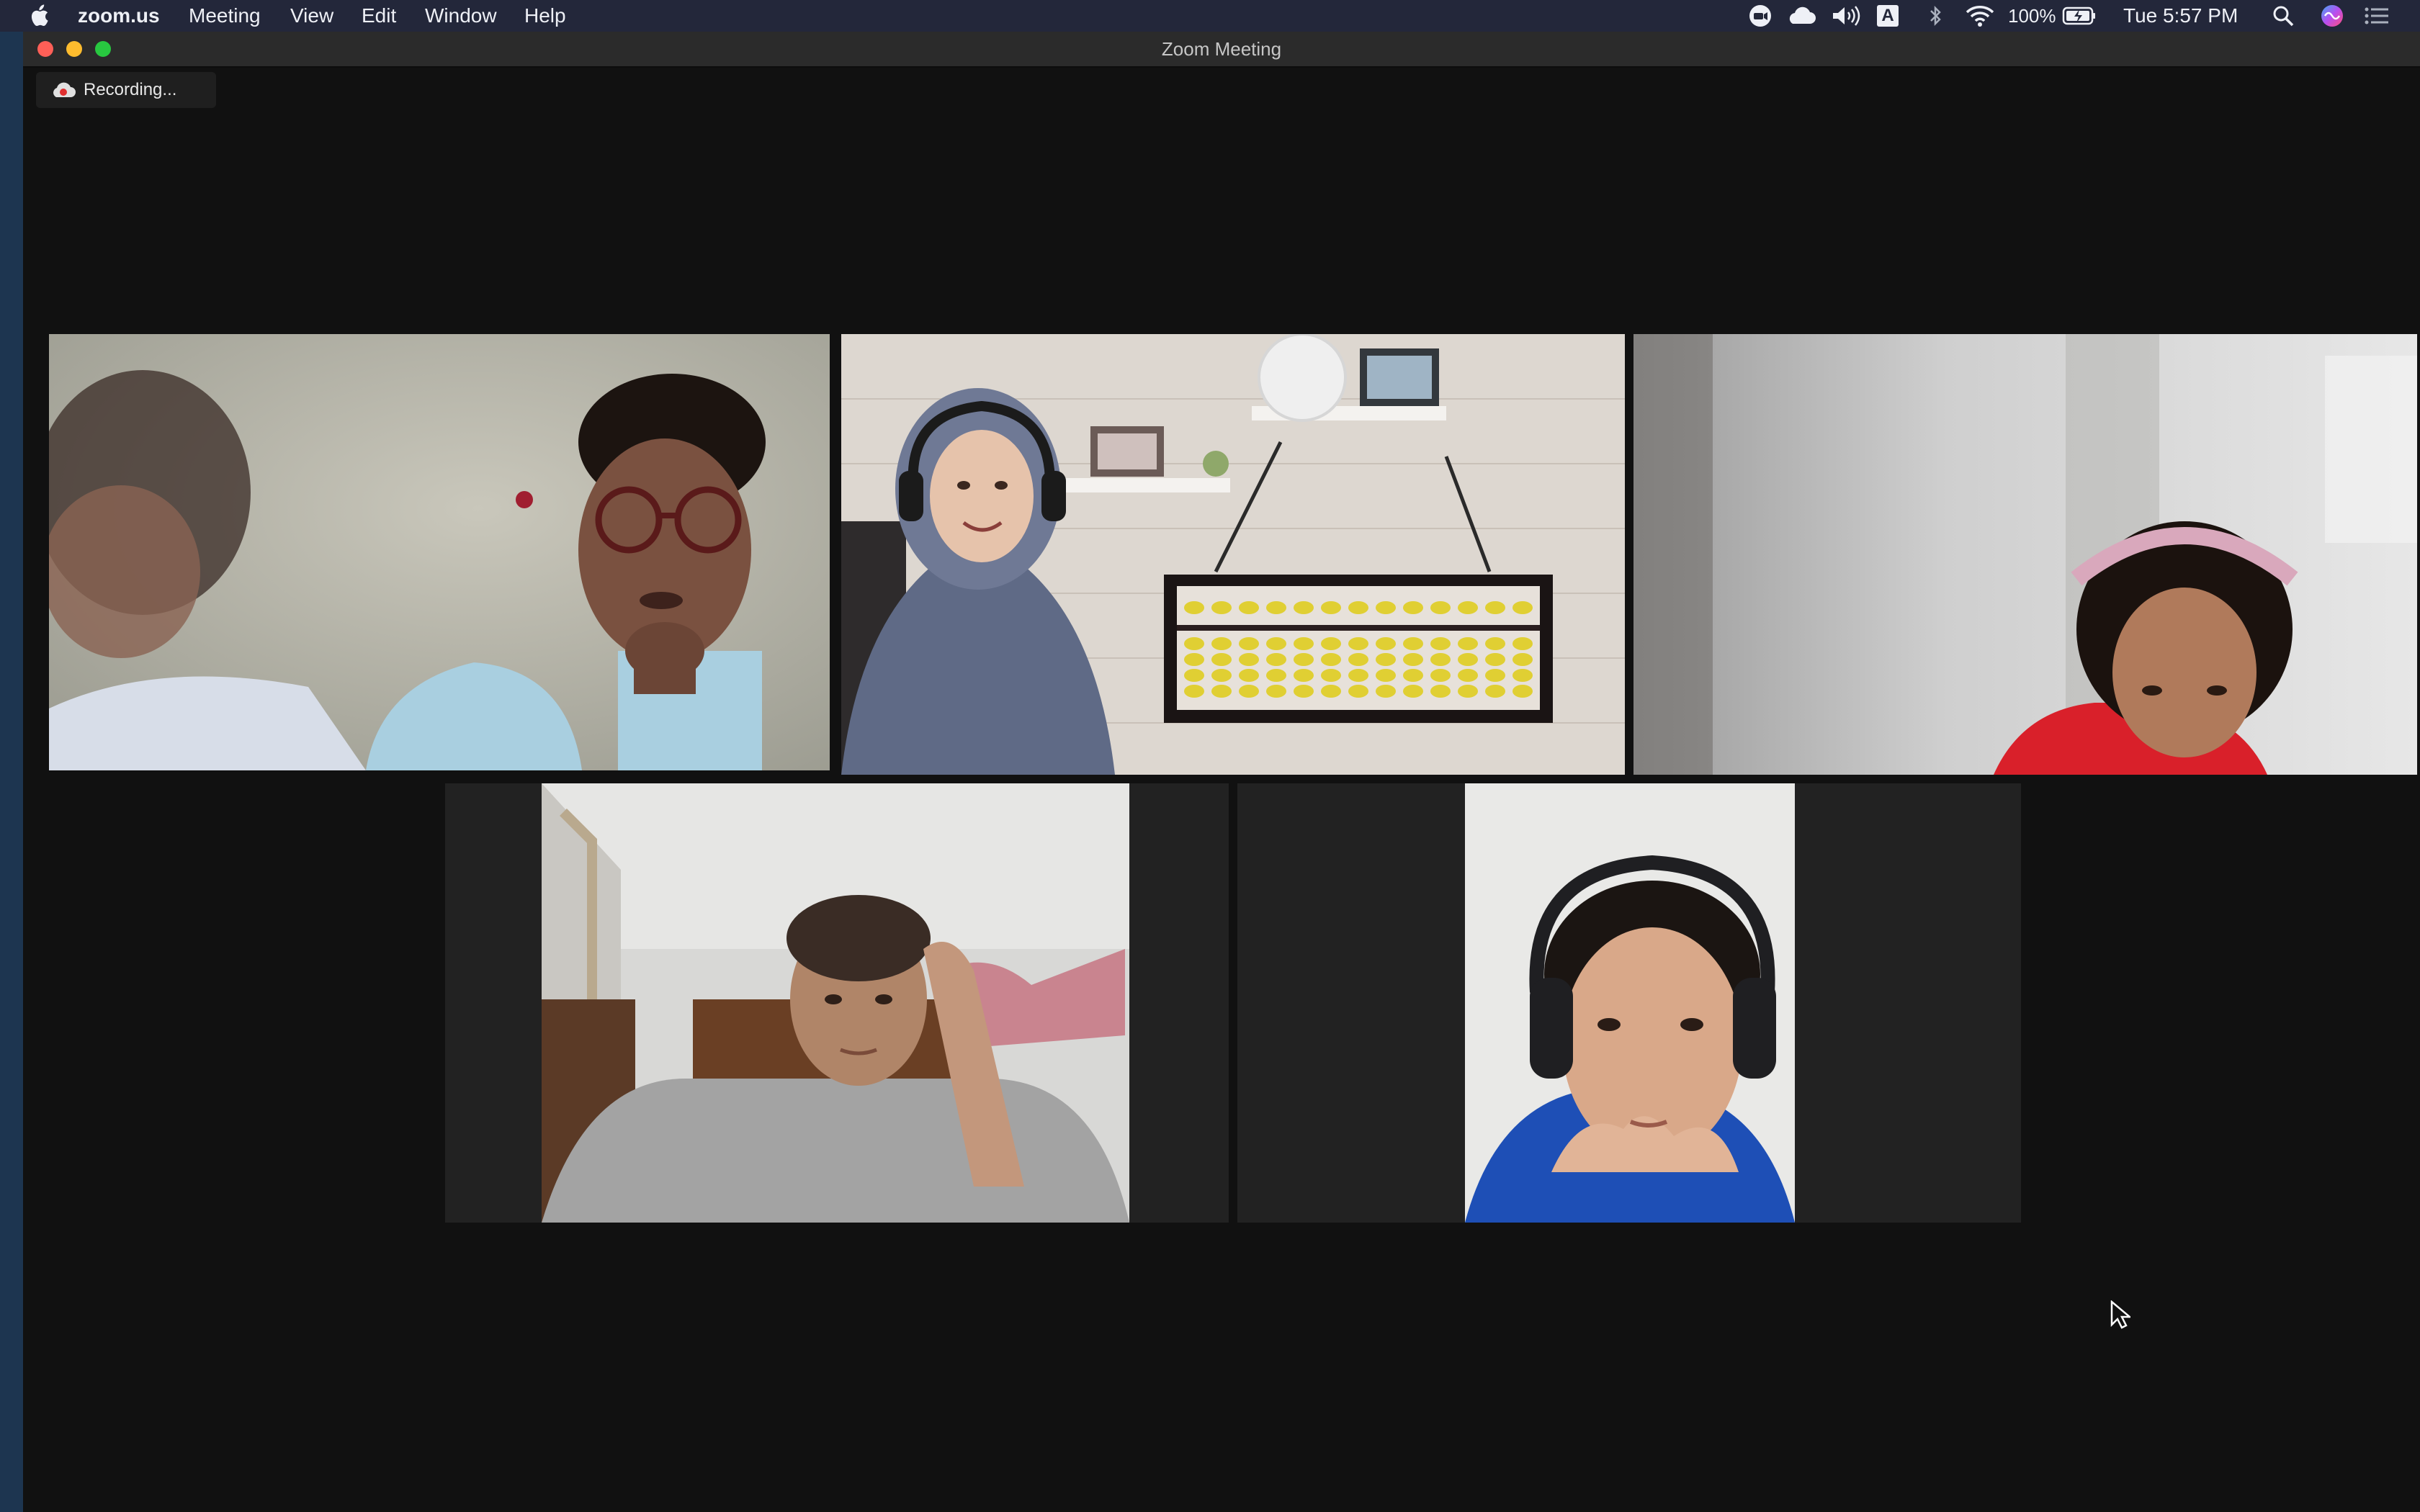  Describe the element at coordinates (379, 16) in the screenshot. I see `menu-edit: Edit` at that location.